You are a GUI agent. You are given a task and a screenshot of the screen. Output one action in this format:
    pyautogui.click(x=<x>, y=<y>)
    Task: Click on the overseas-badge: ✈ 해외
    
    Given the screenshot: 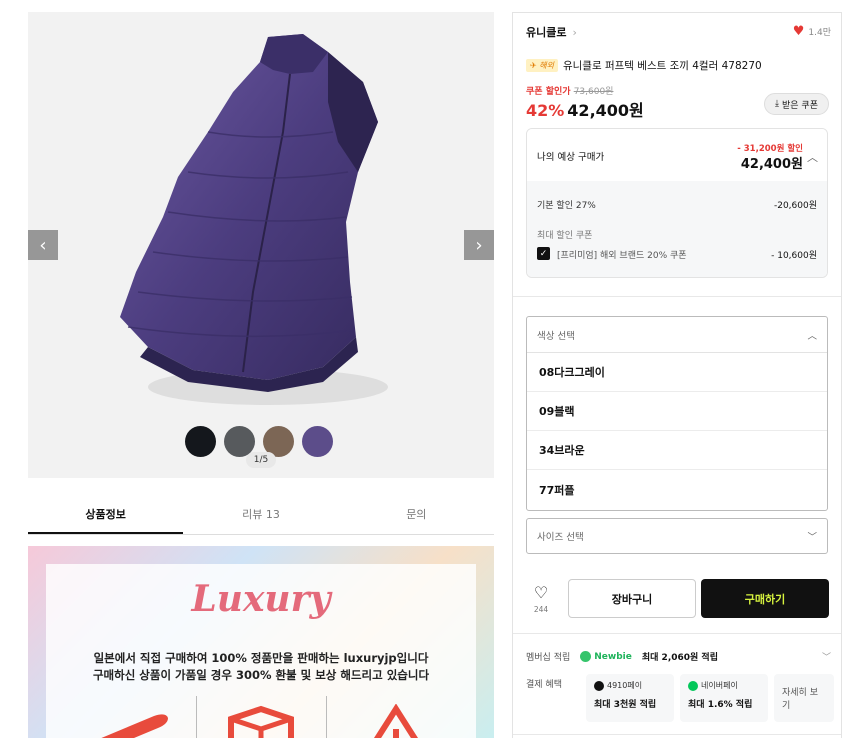 What is the action you would take?
    pyautogui.click(x=542, y=65)
    